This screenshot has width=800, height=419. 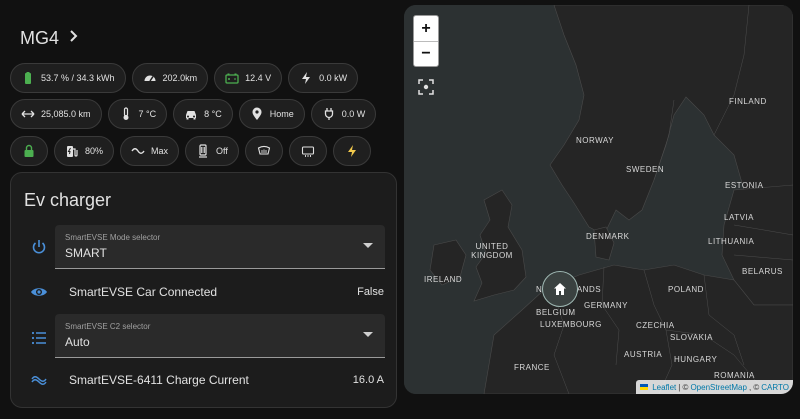 I want to click on current-wave-icon, so click(x=39, y=380).